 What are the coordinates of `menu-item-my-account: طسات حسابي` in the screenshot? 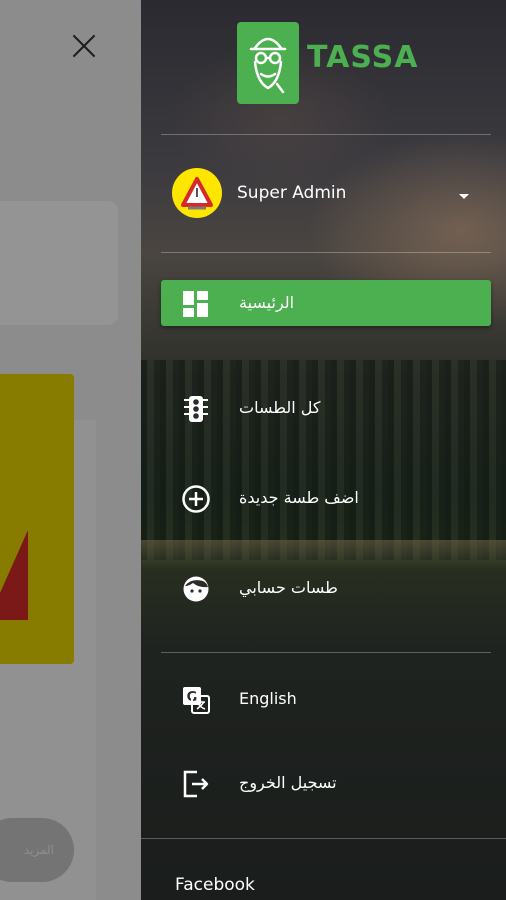 It's located at (326, 588).